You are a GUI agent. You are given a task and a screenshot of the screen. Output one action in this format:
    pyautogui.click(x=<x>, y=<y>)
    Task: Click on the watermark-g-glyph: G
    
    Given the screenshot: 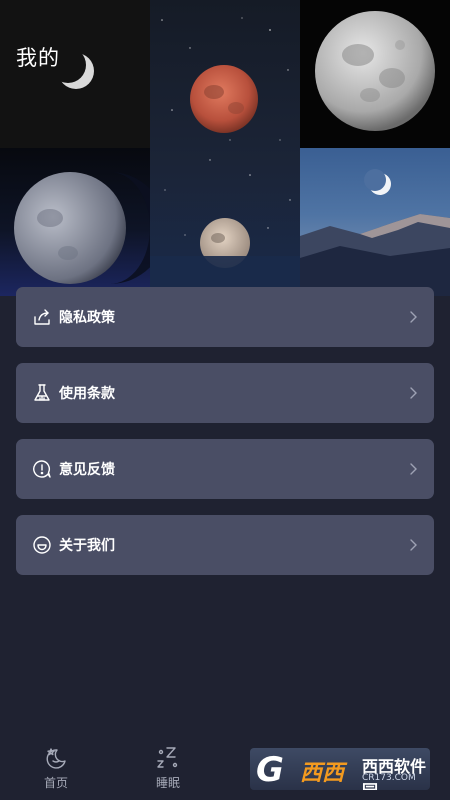 What is the action you would take?
    pyautogui.click(x=270, y=770)
    